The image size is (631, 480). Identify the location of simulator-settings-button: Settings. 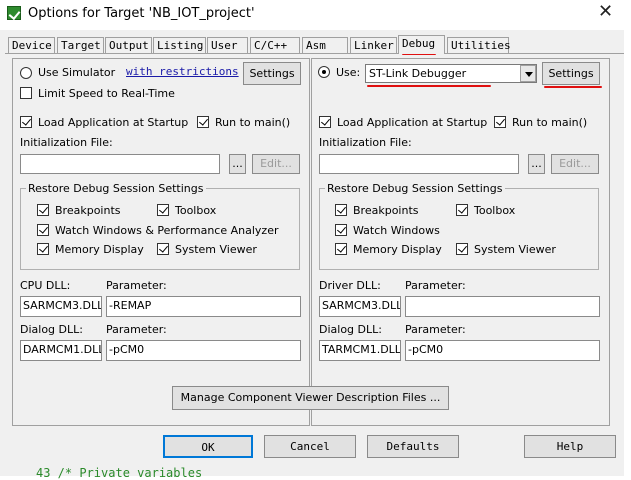
(272, 73).